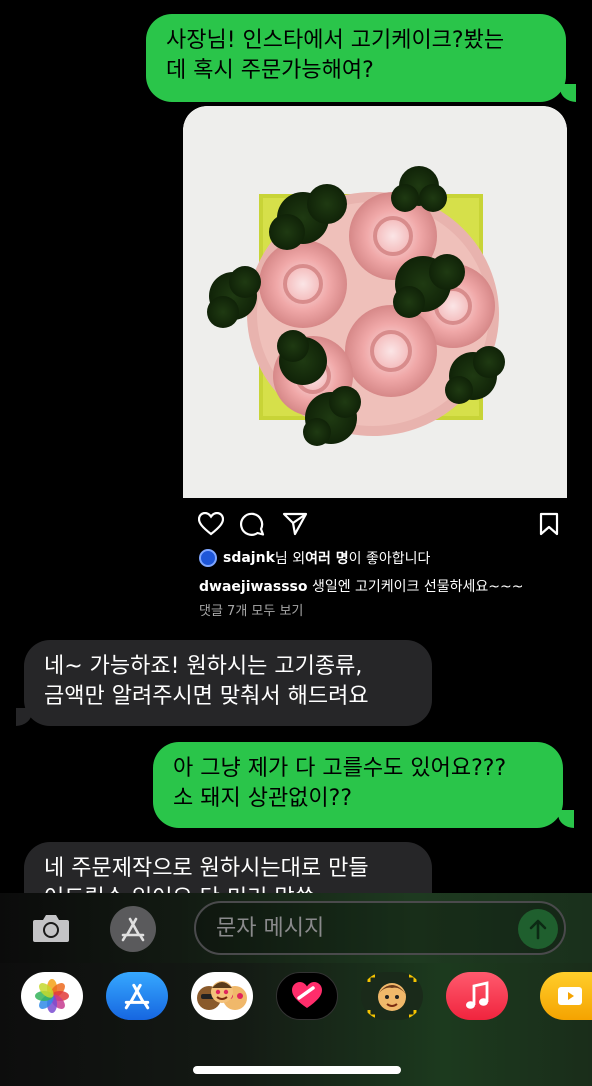 The width and height of the screenshot is (592, 1086). What do you see at coordinates (566, 996) in the screenshot?
I see `more-apps-icon` at bounding box center [566, 996].